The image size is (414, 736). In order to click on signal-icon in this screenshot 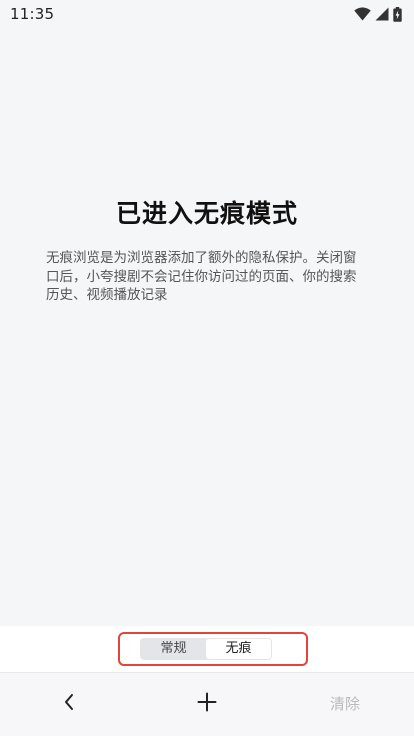, I will do `click(382, 14)`.